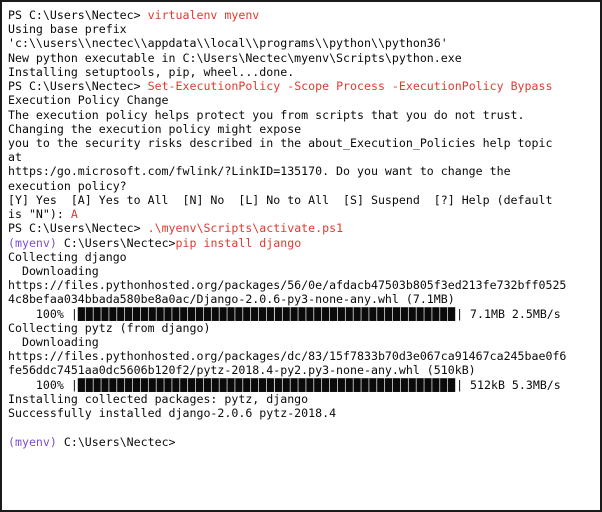 This screenshot has width=602, height=512. What do you see at coordinates (53, 270) in the screenshot?
I see `output-downloading-django-seg-0: Downloading` at bounding box center [53, 270].